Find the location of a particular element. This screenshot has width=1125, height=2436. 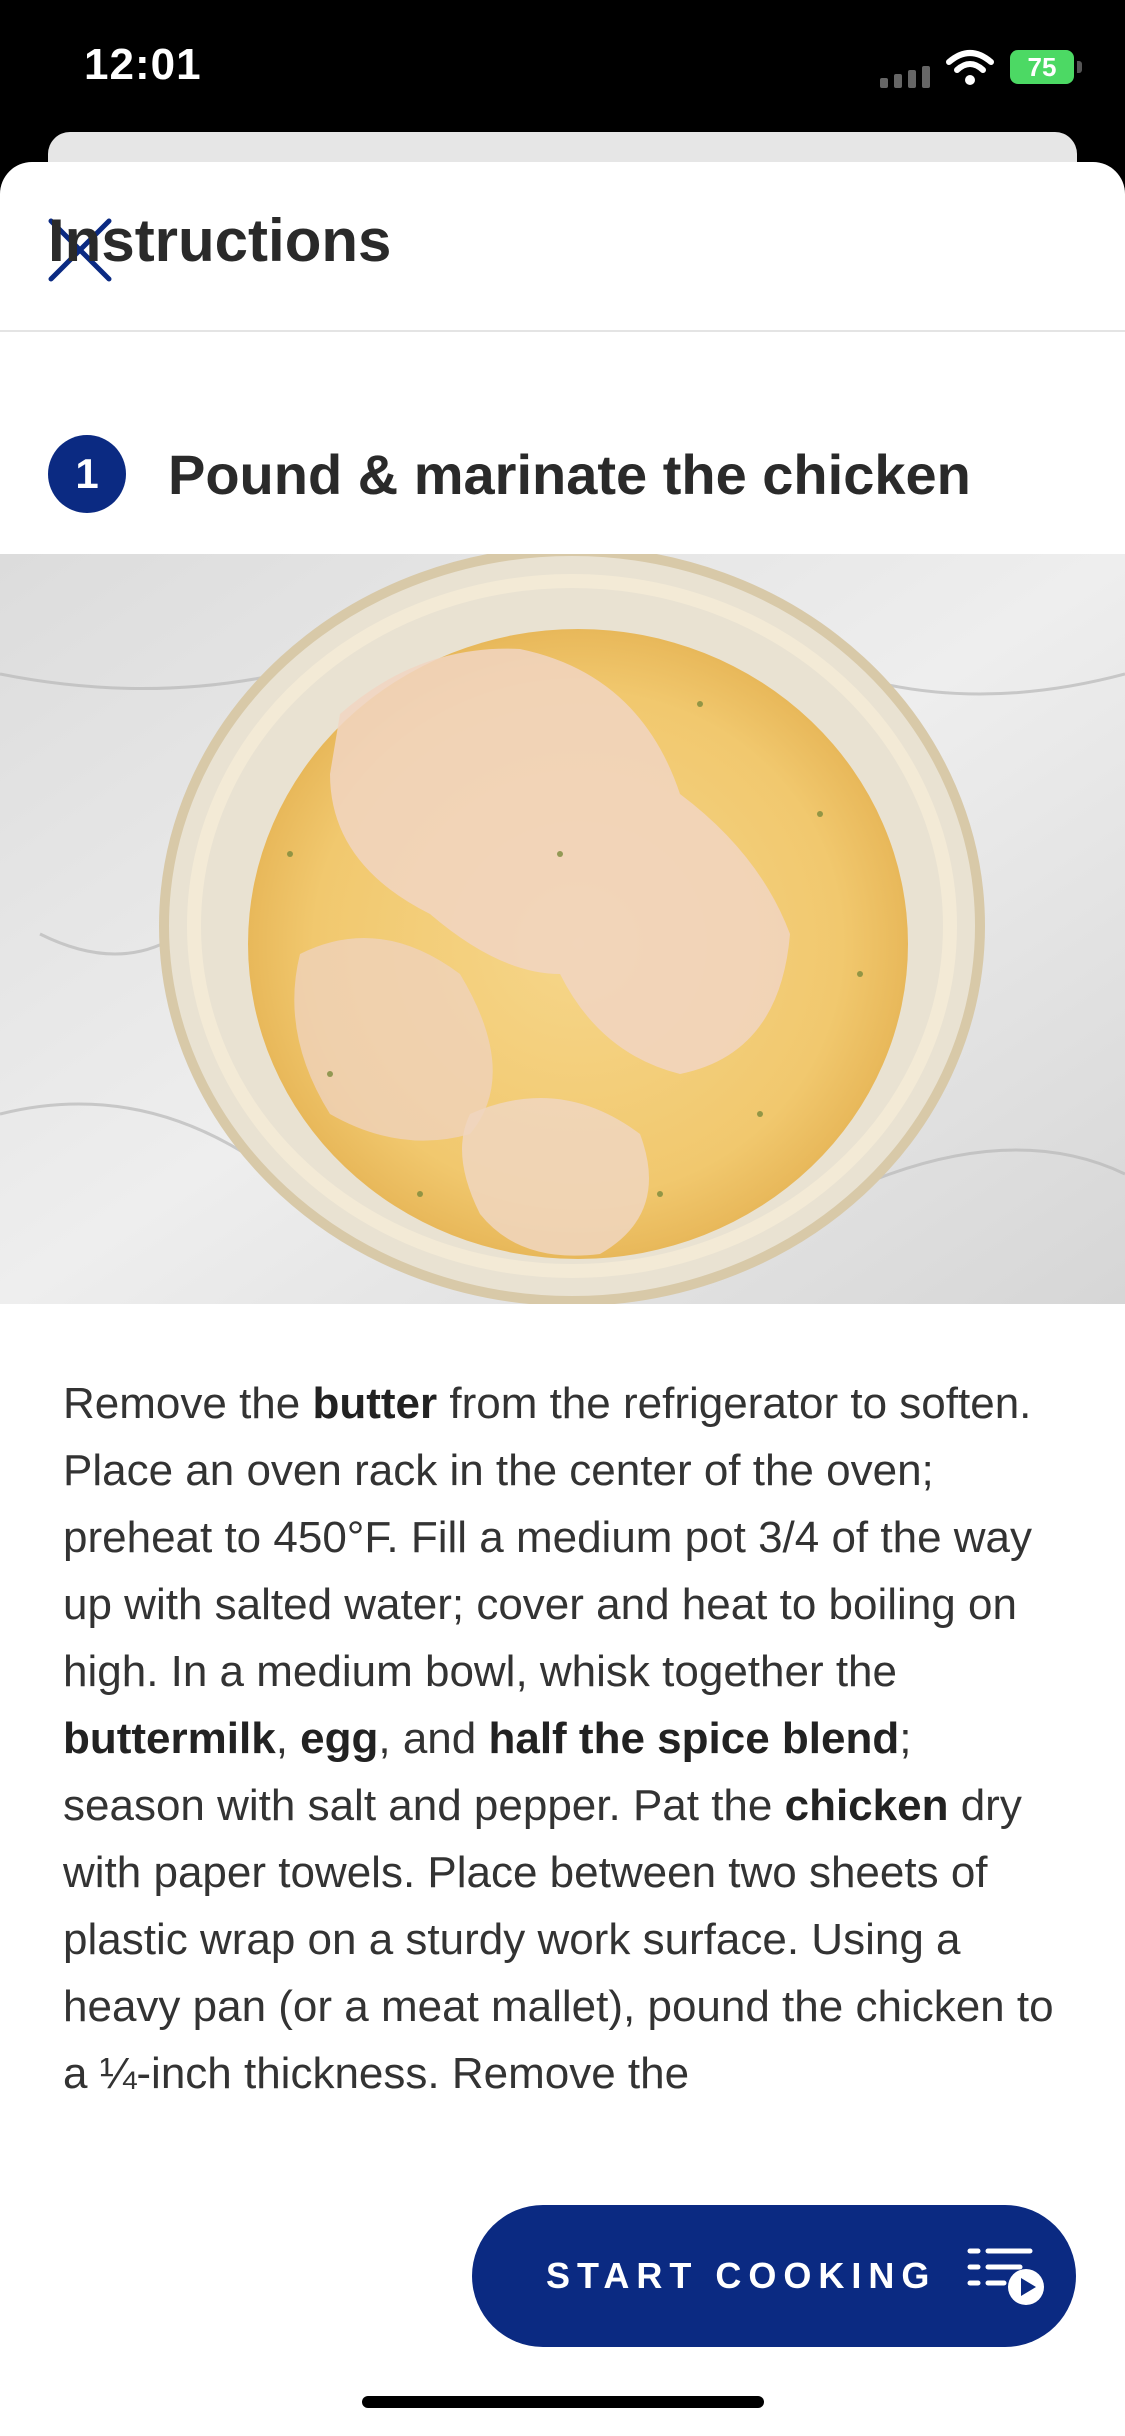

battery-icon: 75 is located at coordinates (1046, 67).